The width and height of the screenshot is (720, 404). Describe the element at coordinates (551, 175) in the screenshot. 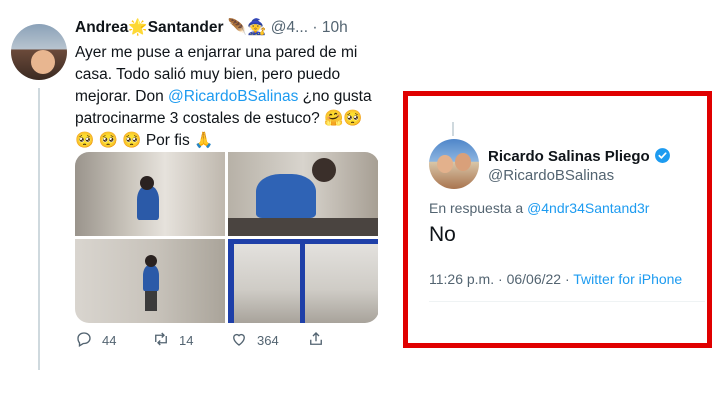

I see `handle: @RicardoBSalinas` at that location.